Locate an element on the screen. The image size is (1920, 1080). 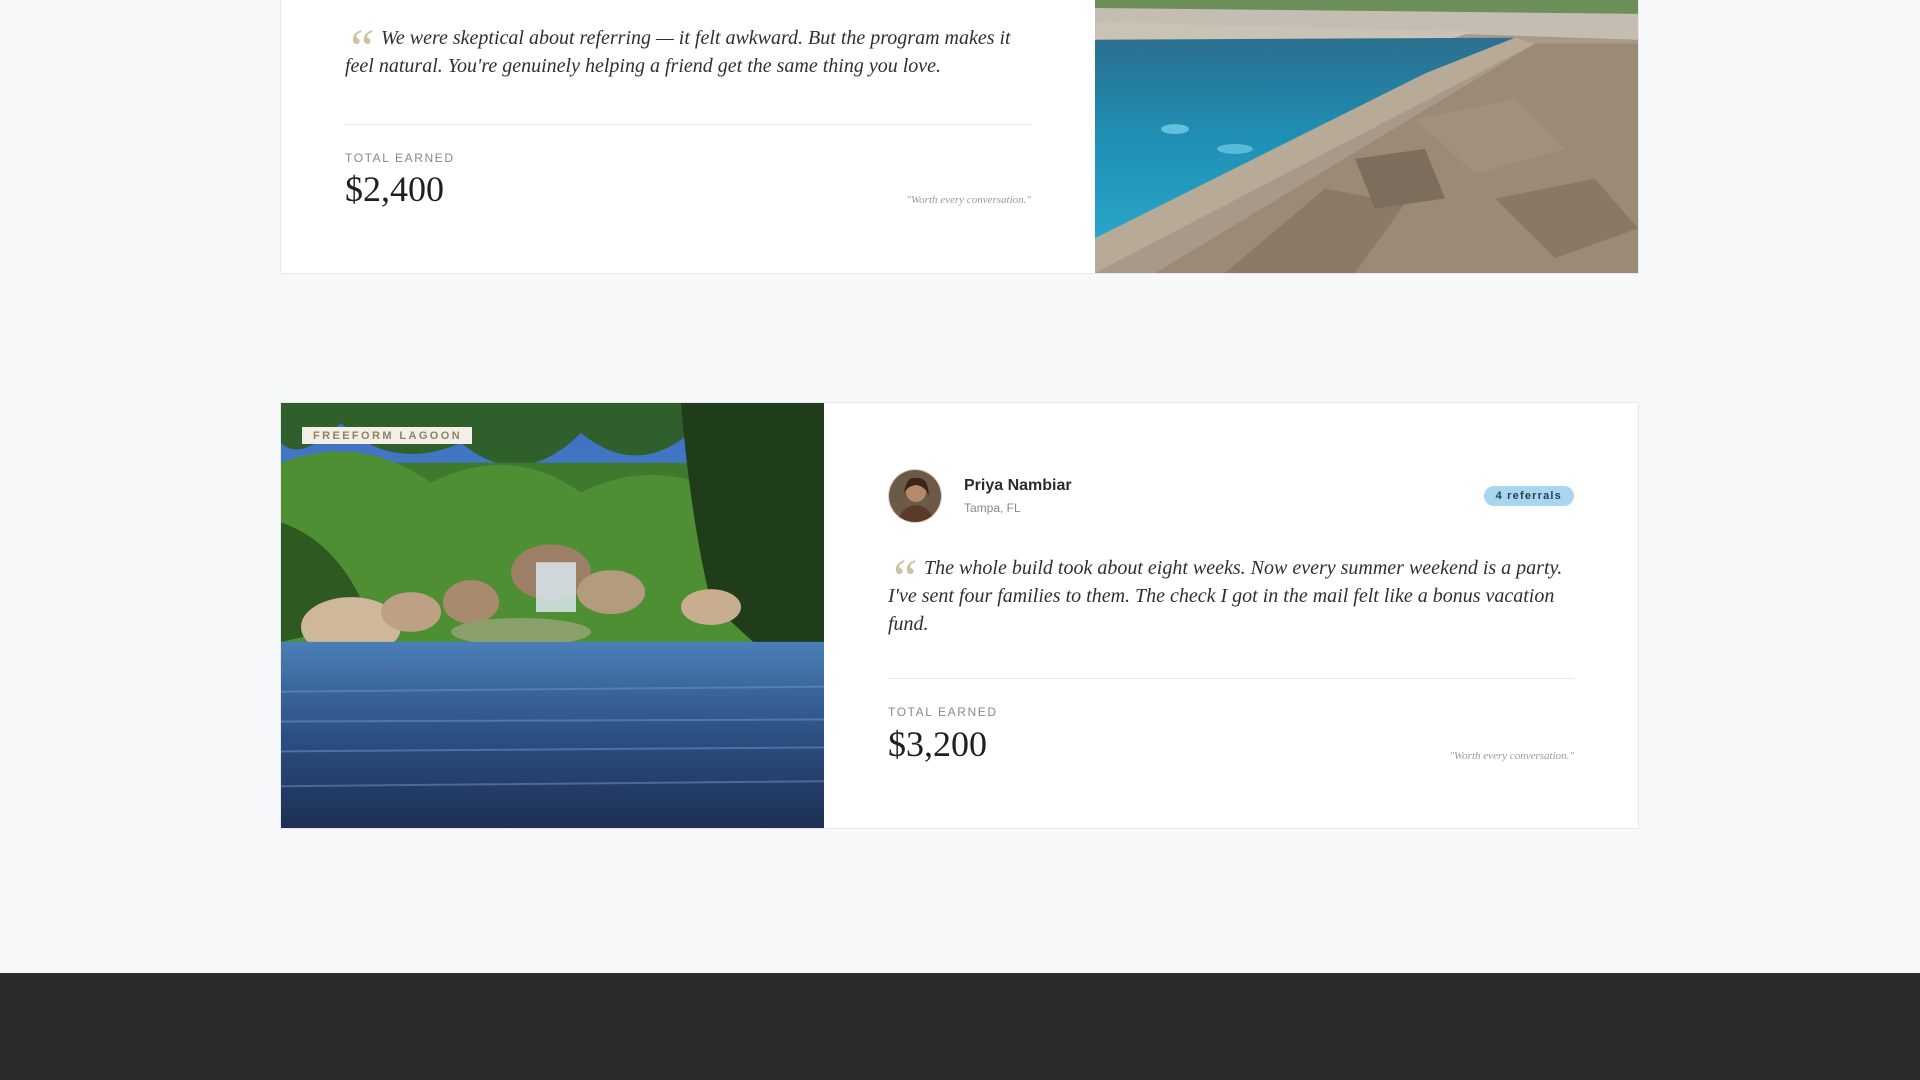
lagoon-photo: FREEFORM LAGOON is located at coordinates (552, 615).